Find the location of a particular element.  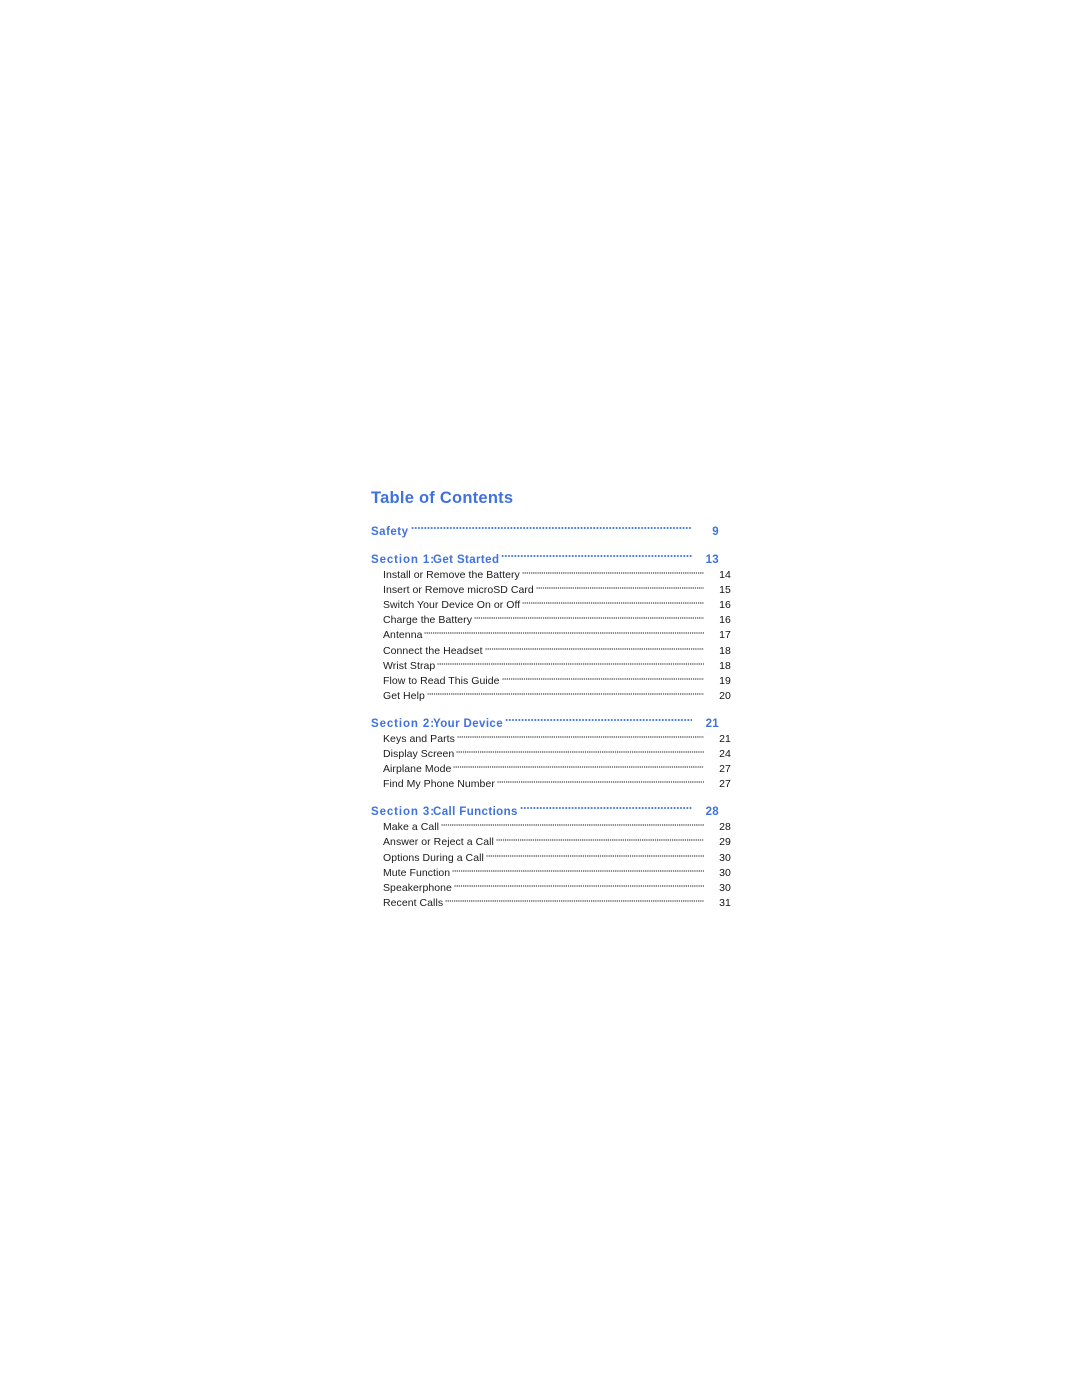

toc-page-number: 15 is located at coordinates (725, 590).